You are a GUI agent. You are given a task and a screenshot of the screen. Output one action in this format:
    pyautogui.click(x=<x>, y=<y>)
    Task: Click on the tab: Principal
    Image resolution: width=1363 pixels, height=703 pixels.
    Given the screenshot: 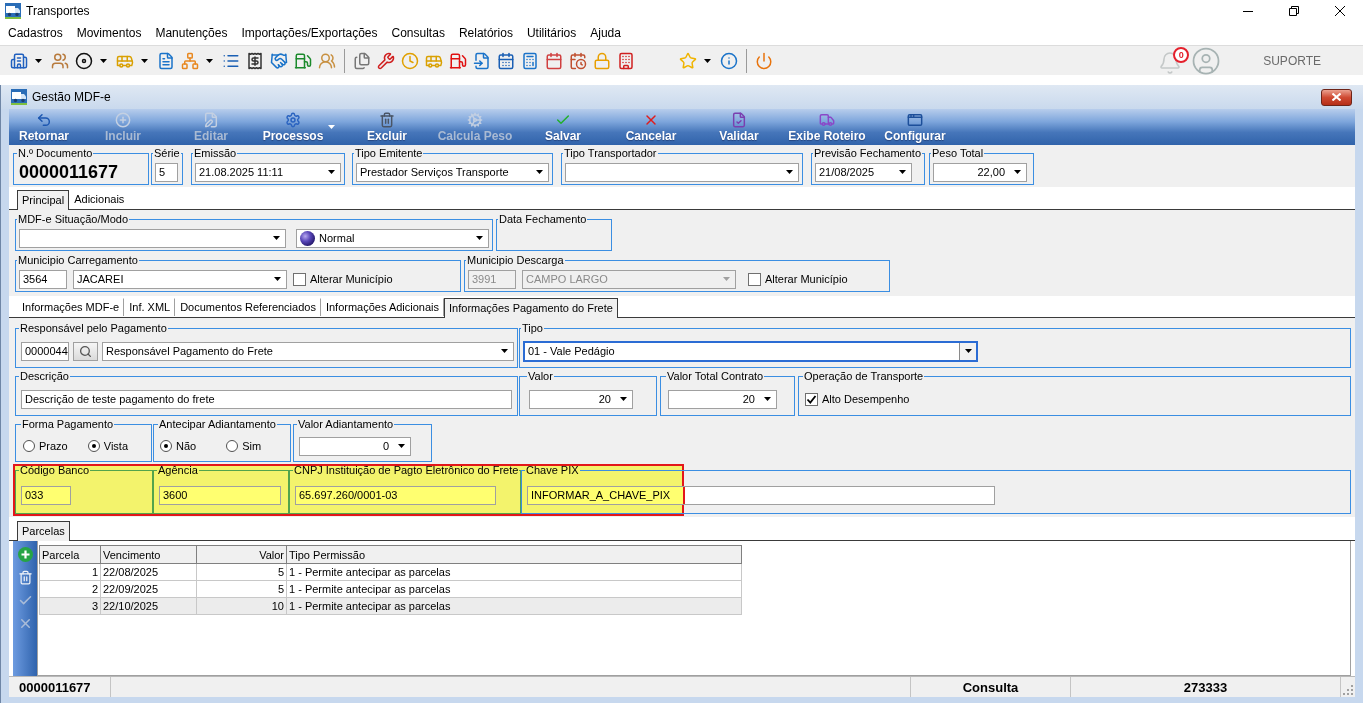 What is the action you would take?
    pyautogui.click(x=43, y=200)
    